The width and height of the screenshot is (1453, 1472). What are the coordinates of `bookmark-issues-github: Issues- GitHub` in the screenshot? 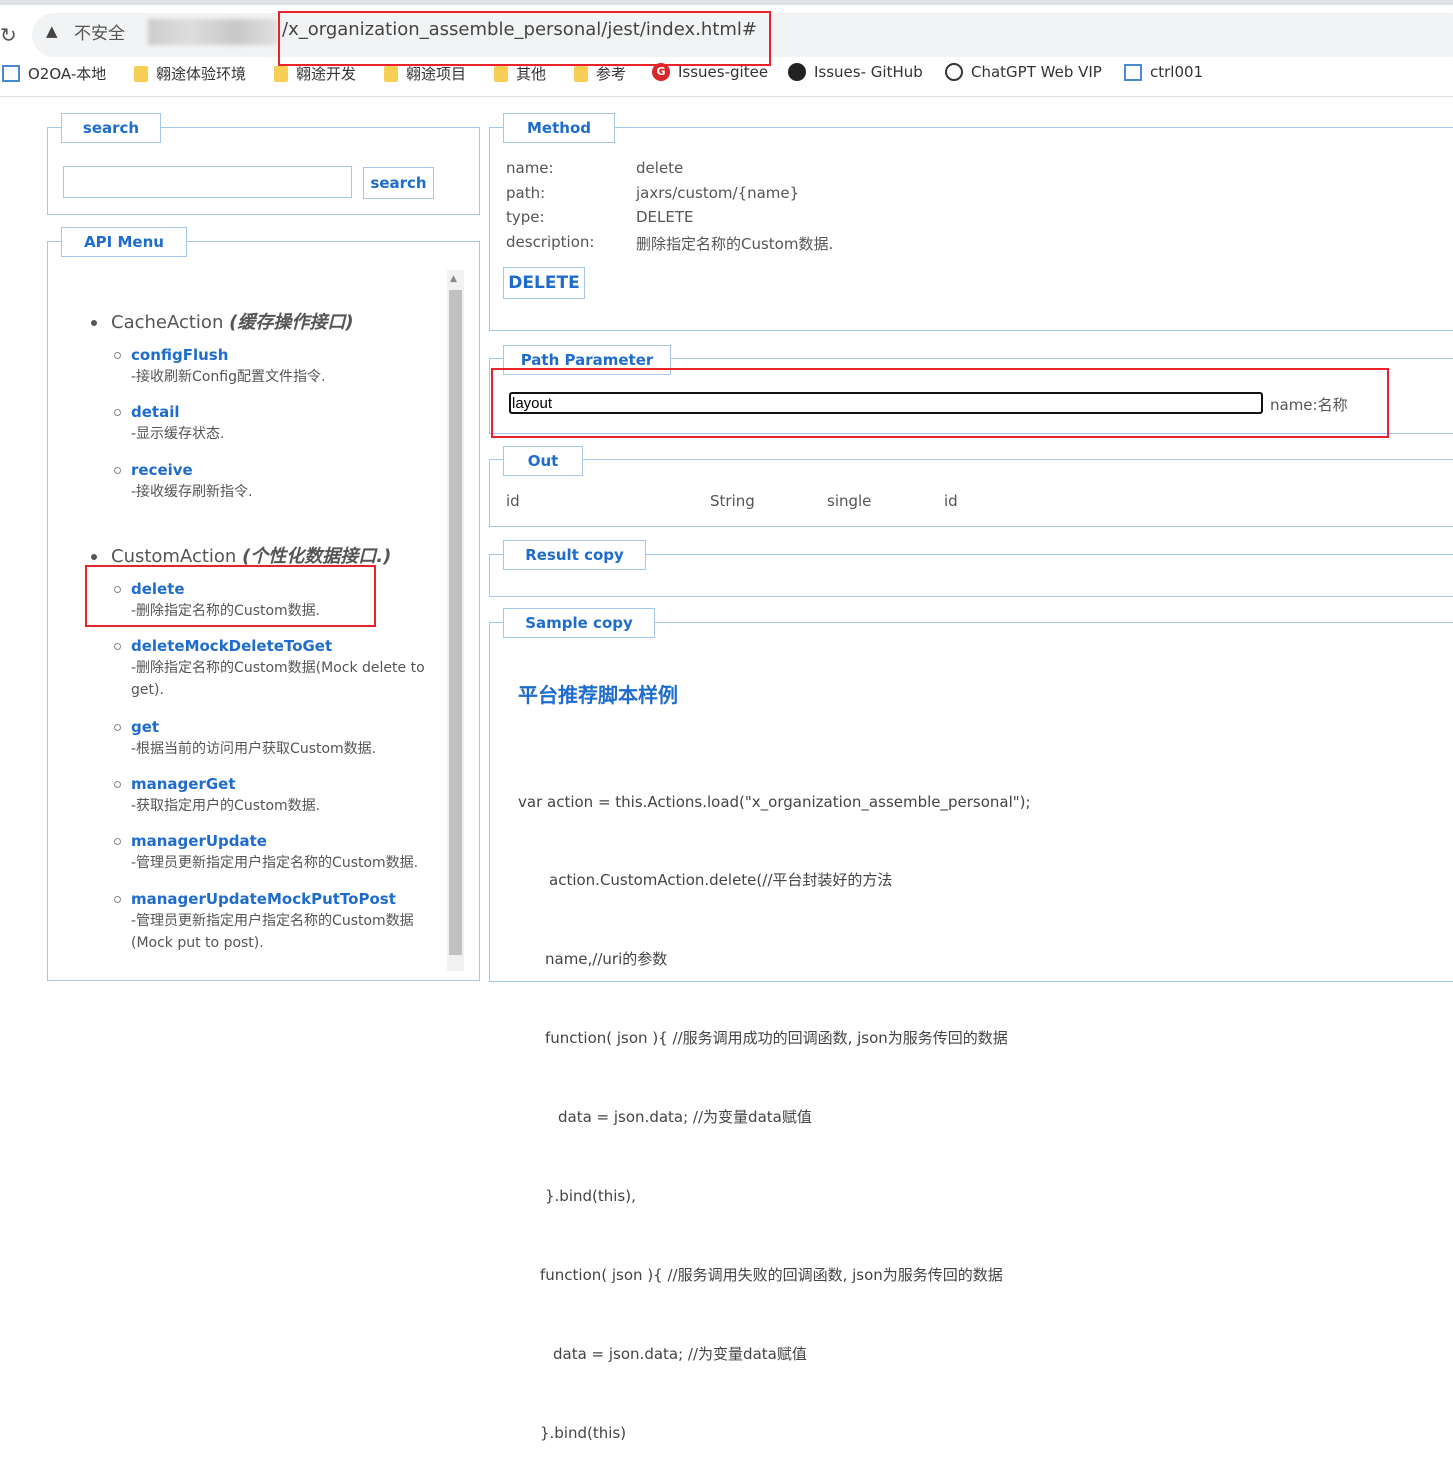 It's located at (855, 72).